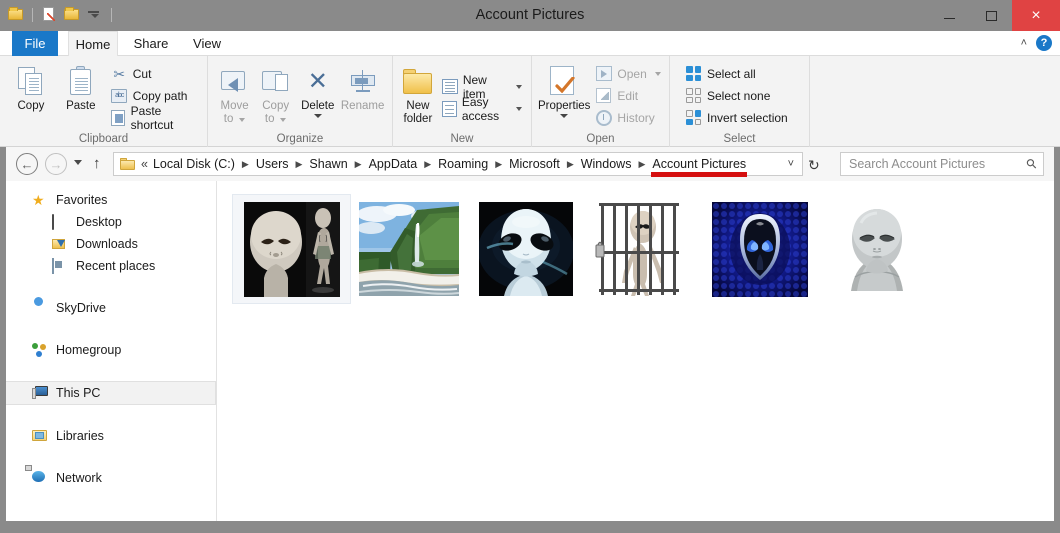 The image size is (1060, 533). Describe the element at coordinates (1024, 43) in the screenshot. I see `chevron-up-icon: ˄` at that location.